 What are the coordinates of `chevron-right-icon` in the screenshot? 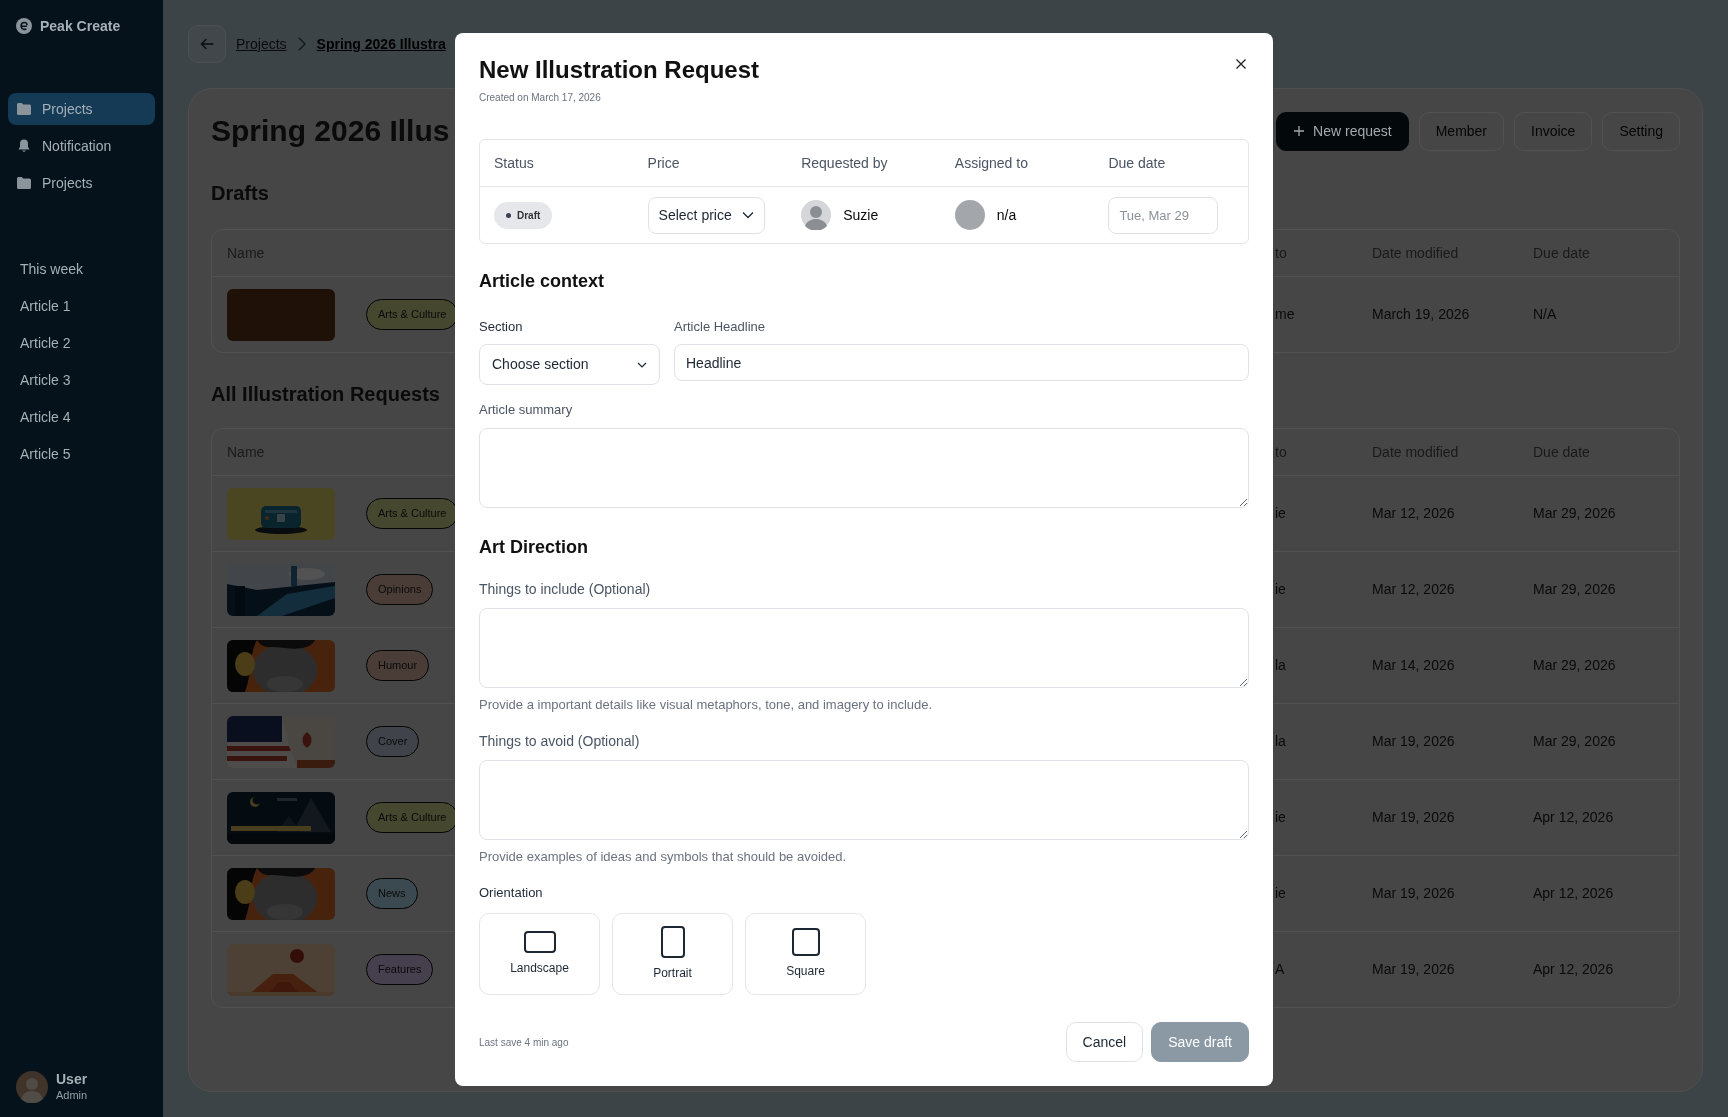 It's located at (301, 44).